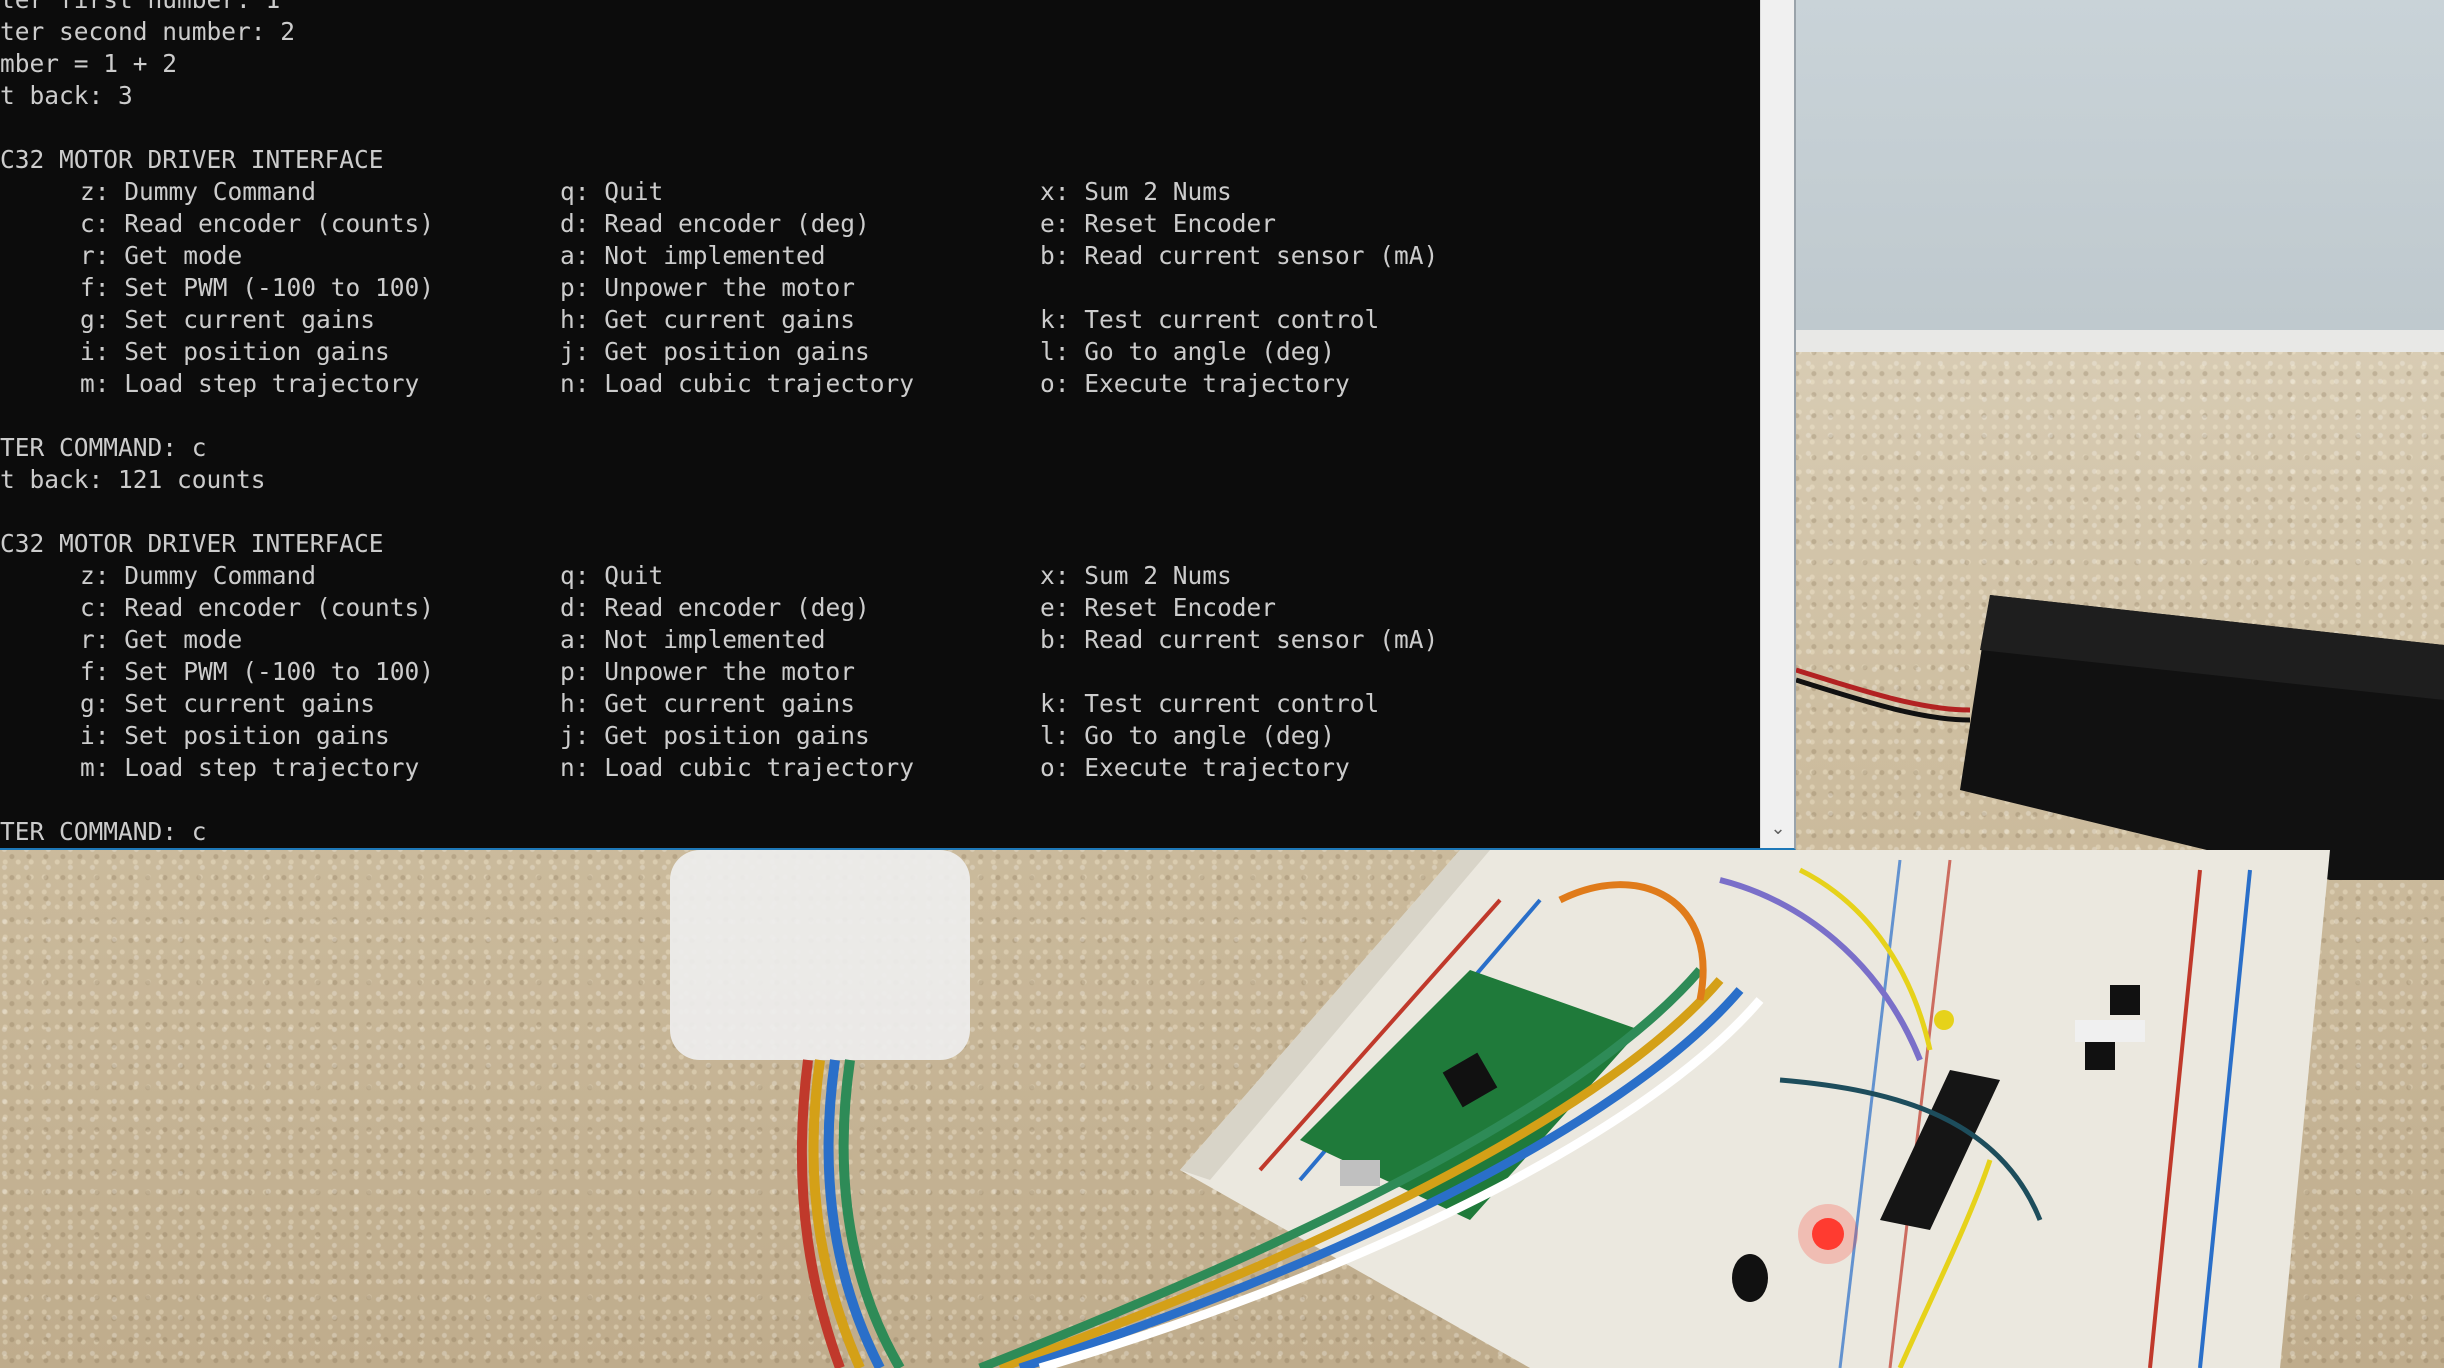 This screenshot has height=1368, width=2444. I want to click on output-line: ter second number: 2, so click(880, 32).